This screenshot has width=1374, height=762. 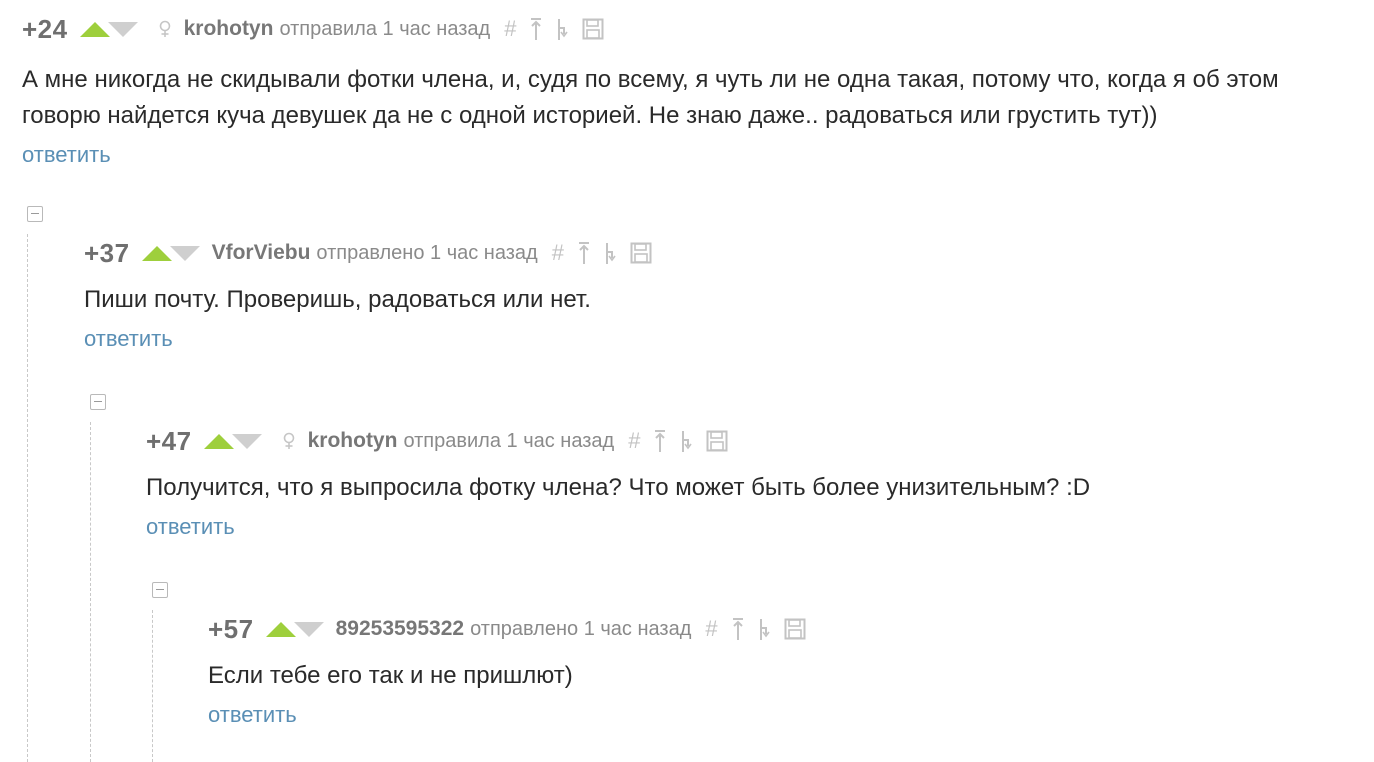 I want to click on comment-header: +47 krohotyn отправила 1 час назад #, so click(x=746, y=441).